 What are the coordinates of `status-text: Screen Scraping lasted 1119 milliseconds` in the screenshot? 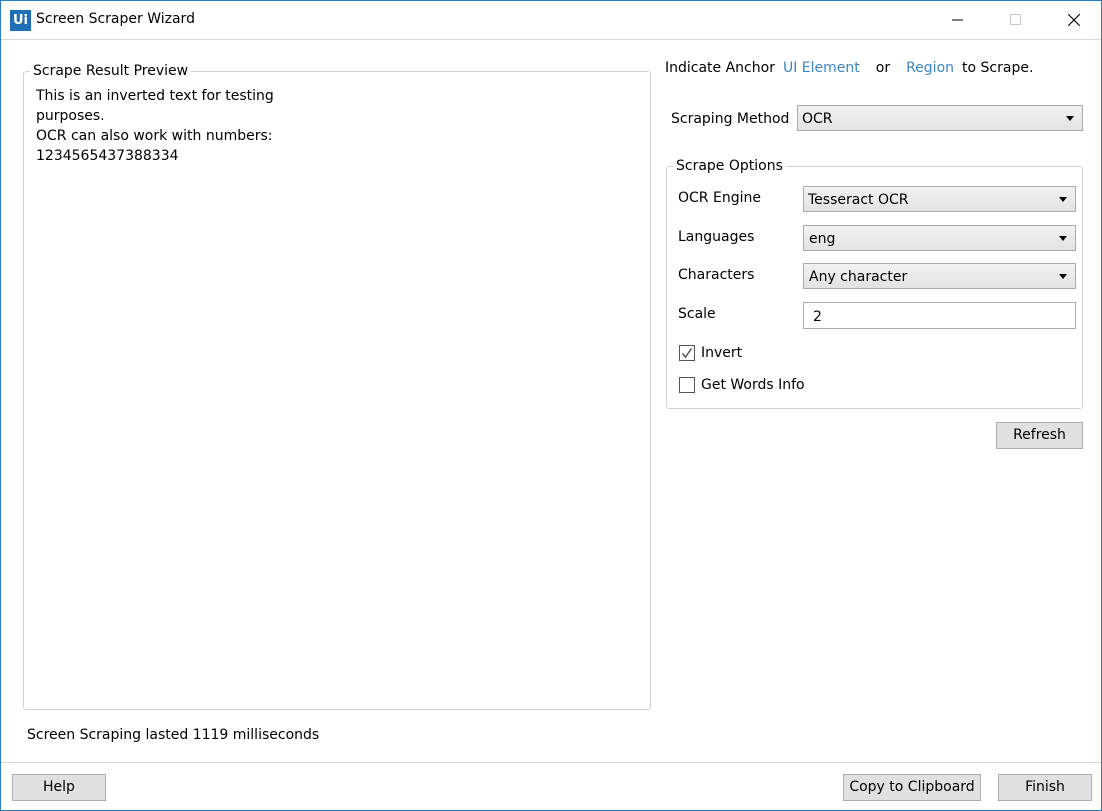 It's located at (173, 735).